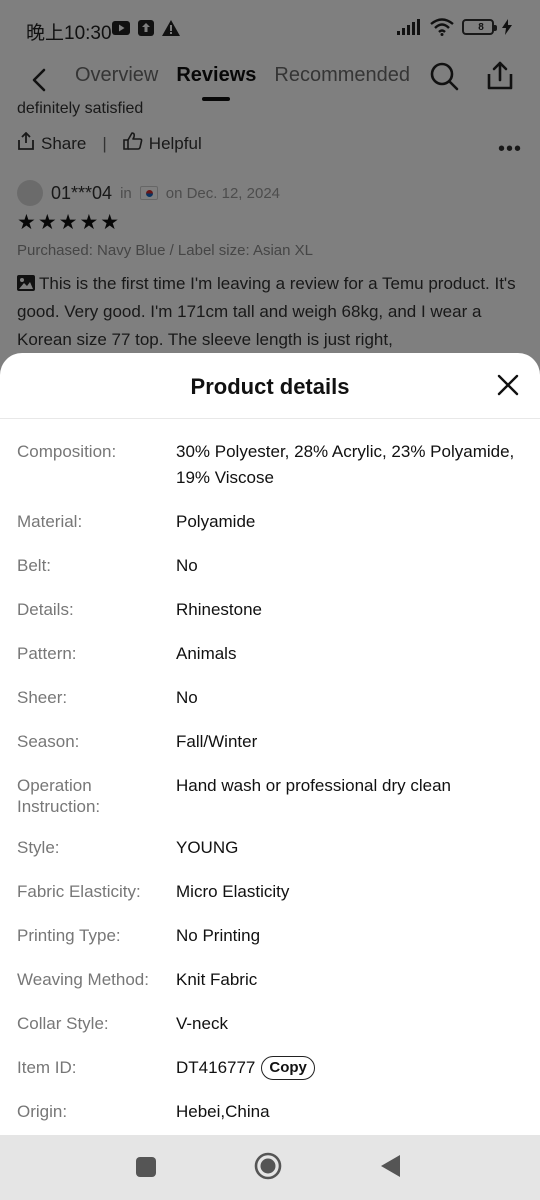 This screenshot has height=1200, width=540. I want to click on detail-value: Hand wash or professional dry clean, so click(313, 785).